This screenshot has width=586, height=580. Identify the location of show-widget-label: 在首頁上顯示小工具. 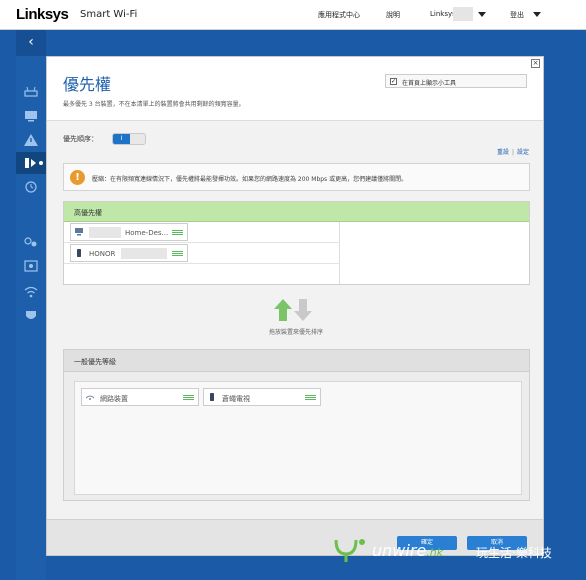
(429, 83).